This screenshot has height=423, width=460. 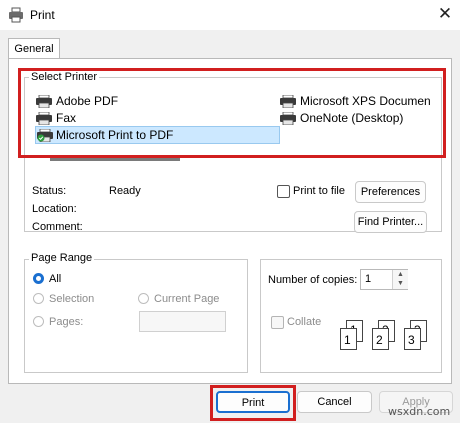 I want to click on printer-list-scrollbar, so click(x=115, y=159).